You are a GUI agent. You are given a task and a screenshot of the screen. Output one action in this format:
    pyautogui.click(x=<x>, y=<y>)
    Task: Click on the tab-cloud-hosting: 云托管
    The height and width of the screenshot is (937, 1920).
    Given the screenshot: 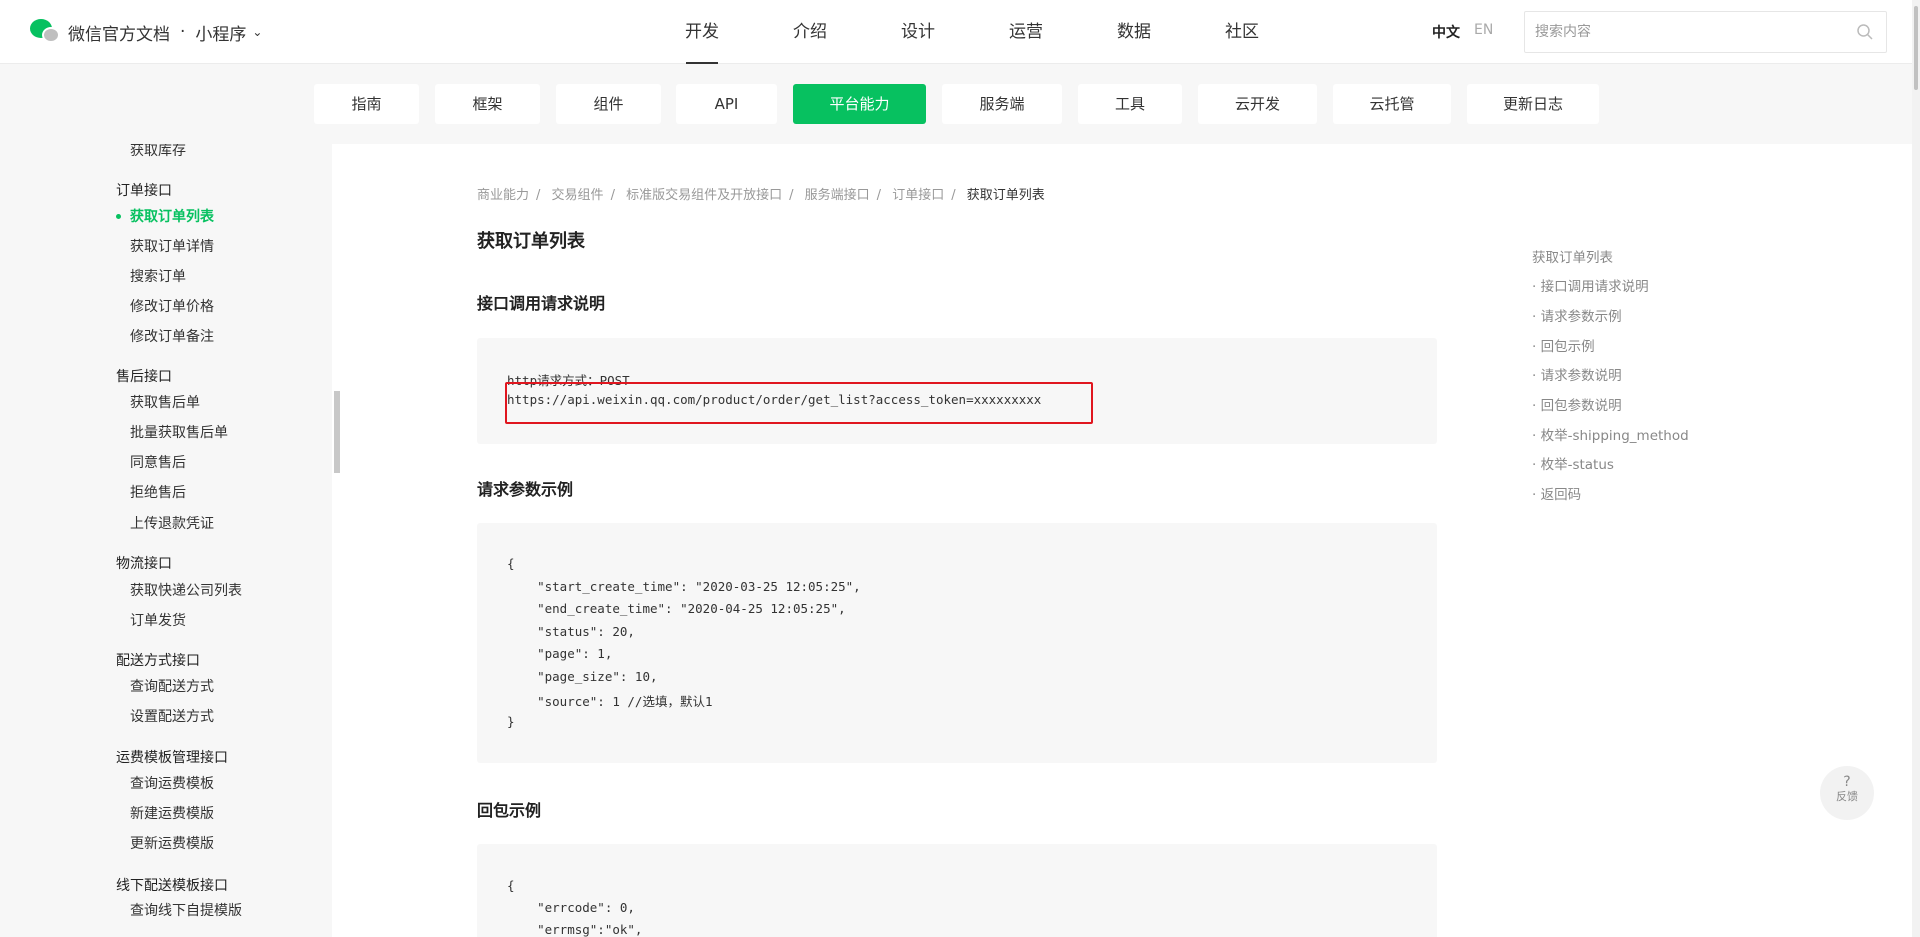 What is the action you would take?
    pyautogui.click(x=1392, y=104)
    